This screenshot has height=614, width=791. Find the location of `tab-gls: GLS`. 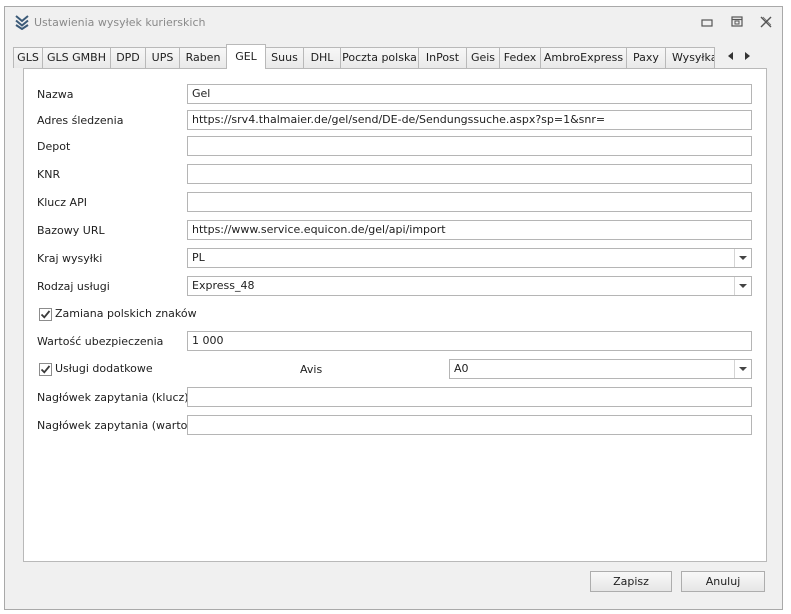

tab-gls: GLS is located at coordinates (28, 57).